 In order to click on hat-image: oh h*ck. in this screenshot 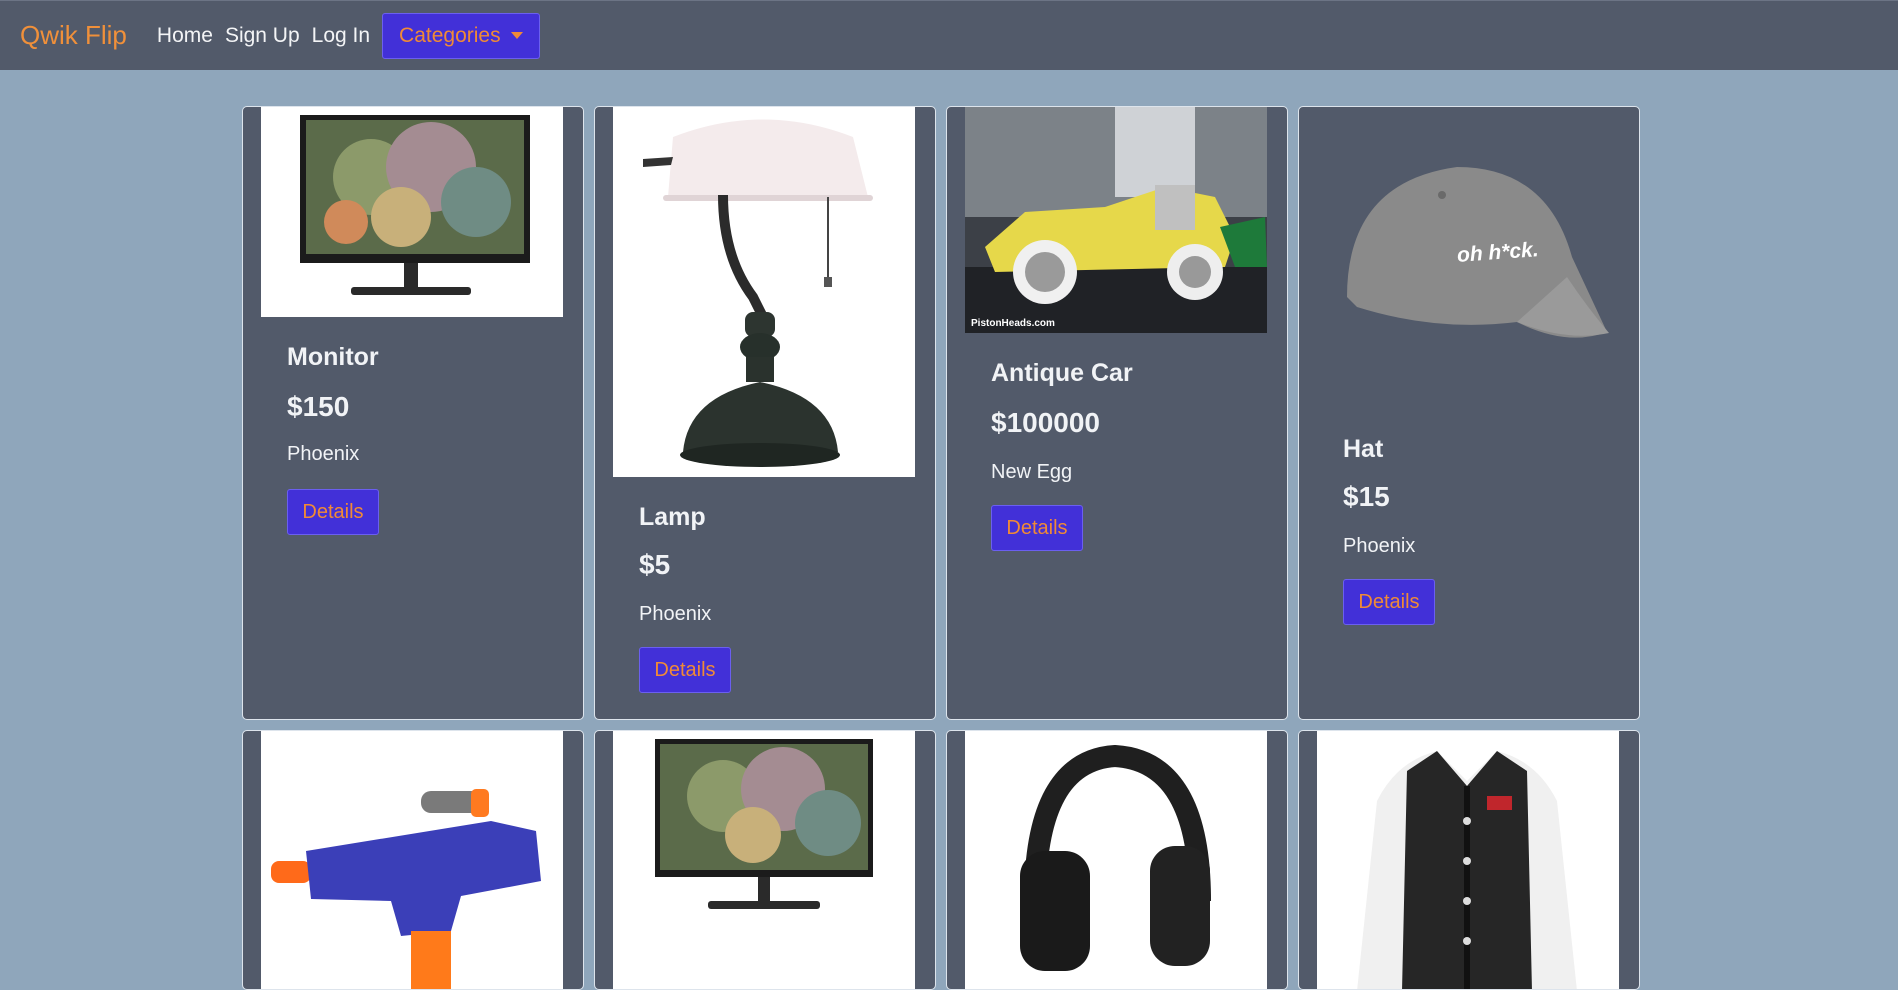, I will do `click(1468, 257)`.